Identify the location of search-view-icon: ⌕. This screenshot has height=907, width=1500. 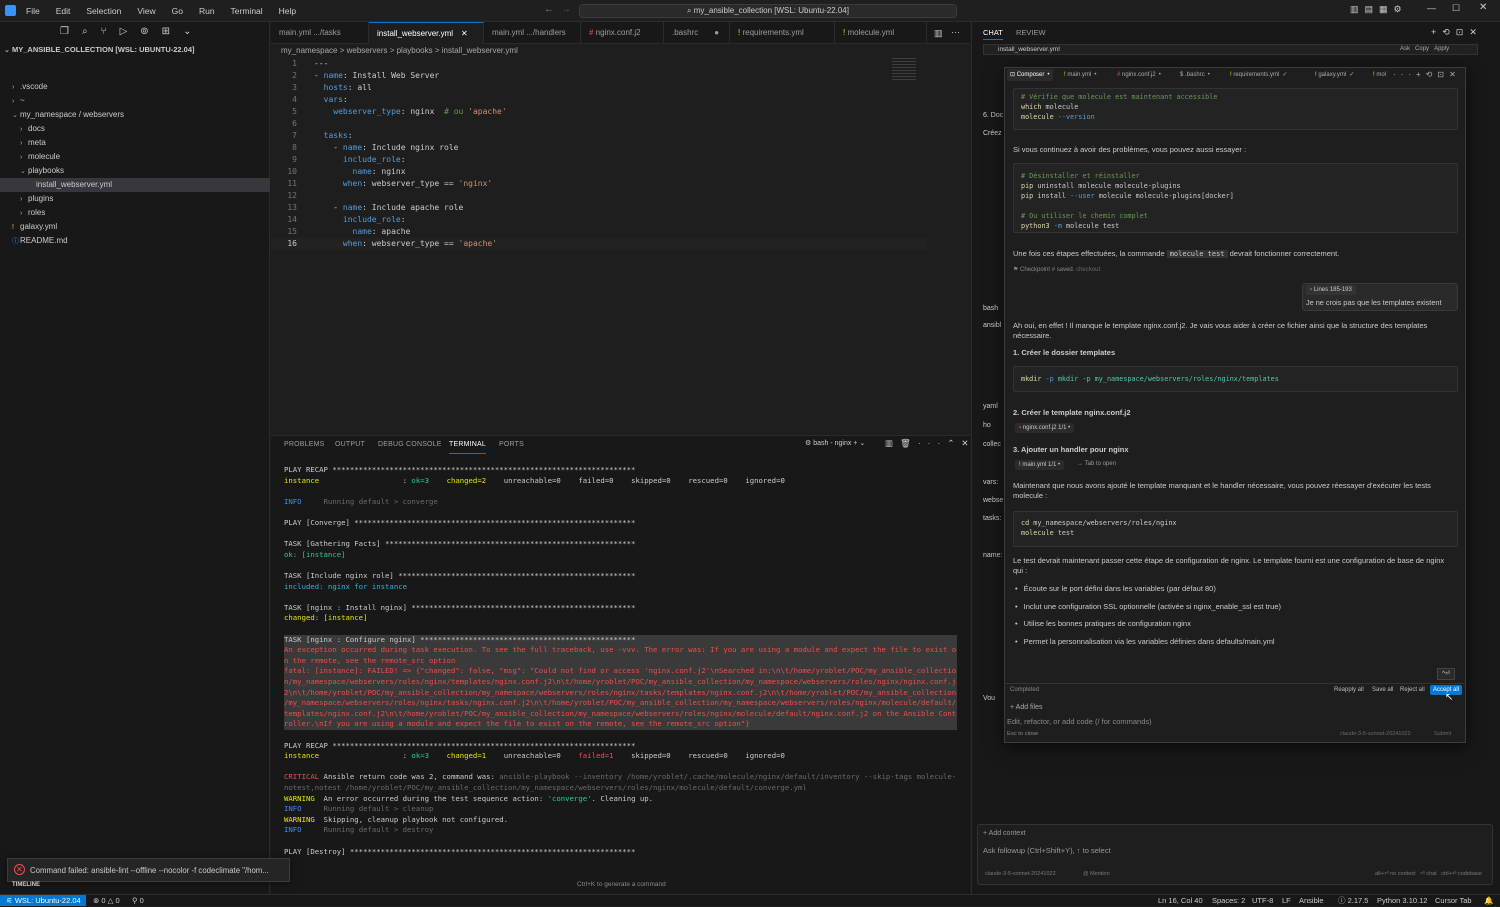
(91, 31).